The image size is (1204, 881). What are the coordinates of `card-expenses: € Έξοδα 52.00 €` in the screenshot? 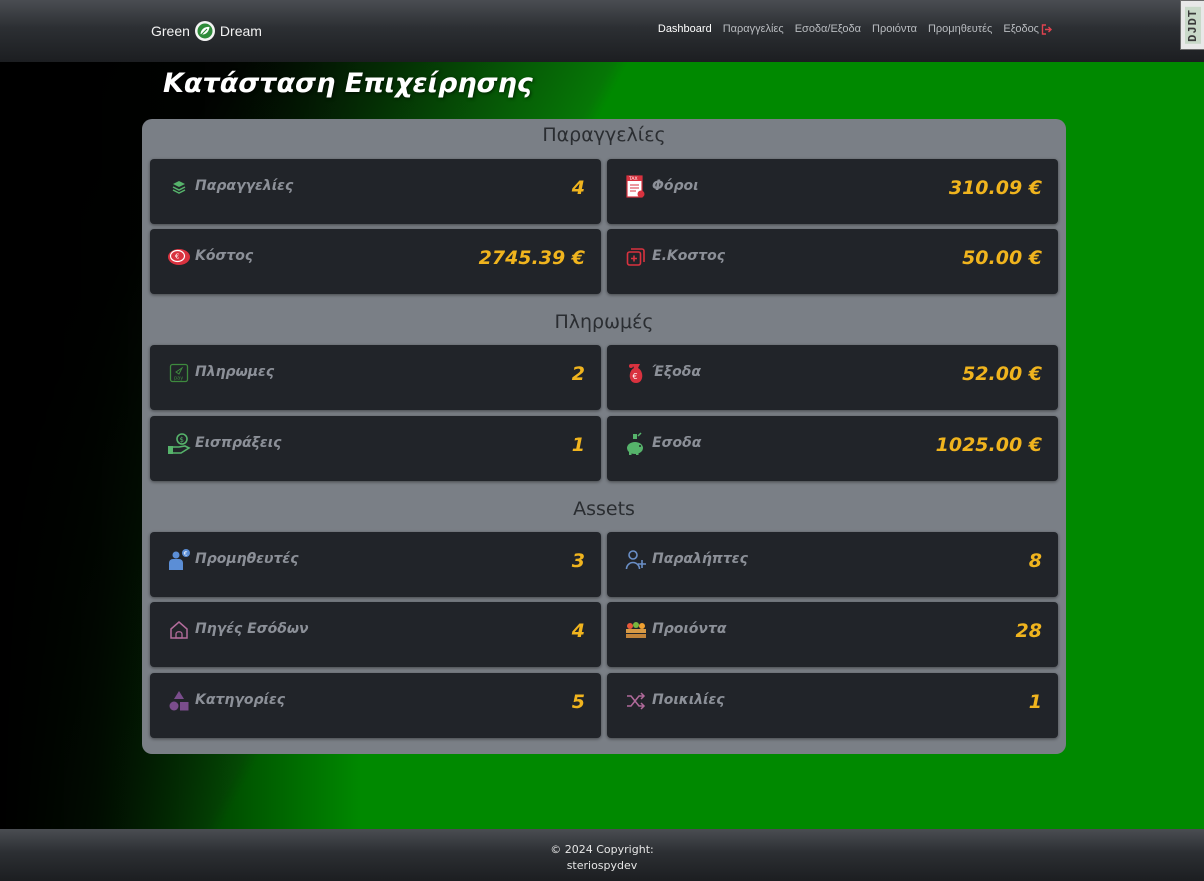 It's located at (832, 377).